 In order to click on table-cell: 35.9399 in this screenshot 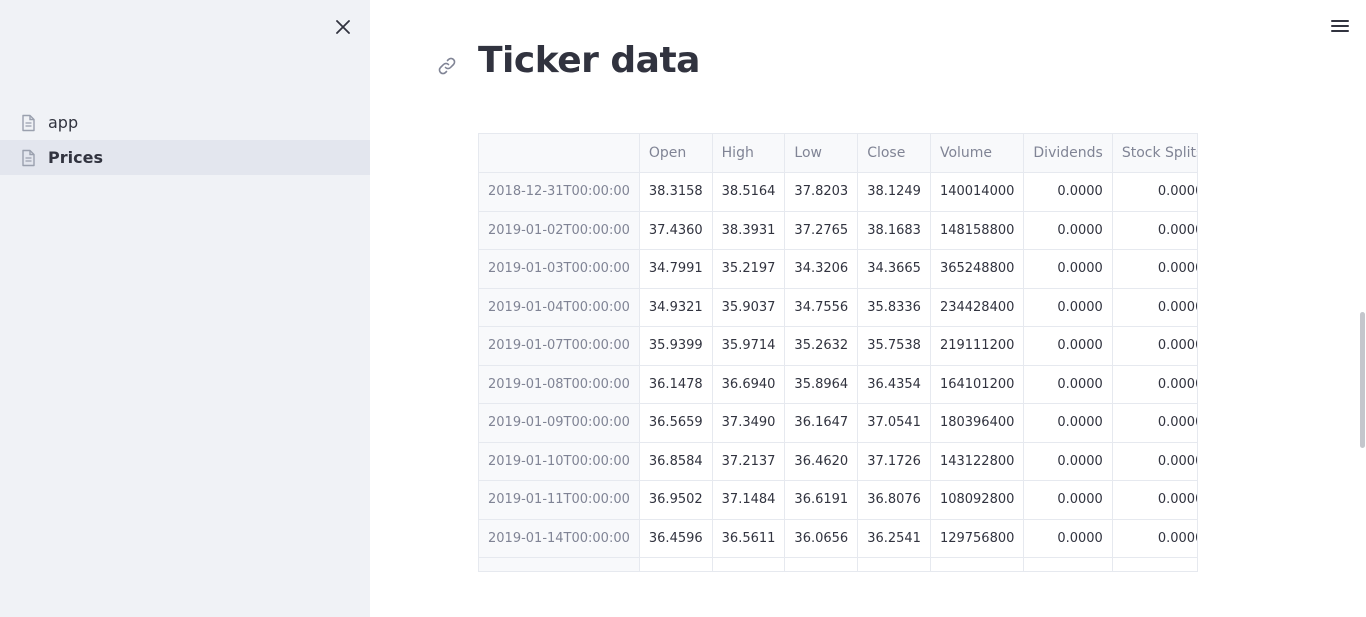, I will do `click(676, 346)`.